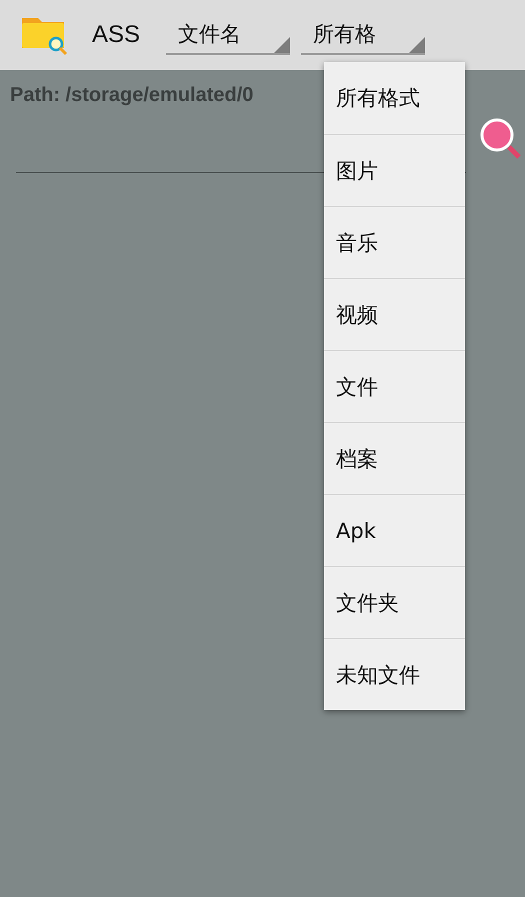 This screenshot has width=525, height=897. I want to click on menu-item: 所有格式, so click(394, 98).